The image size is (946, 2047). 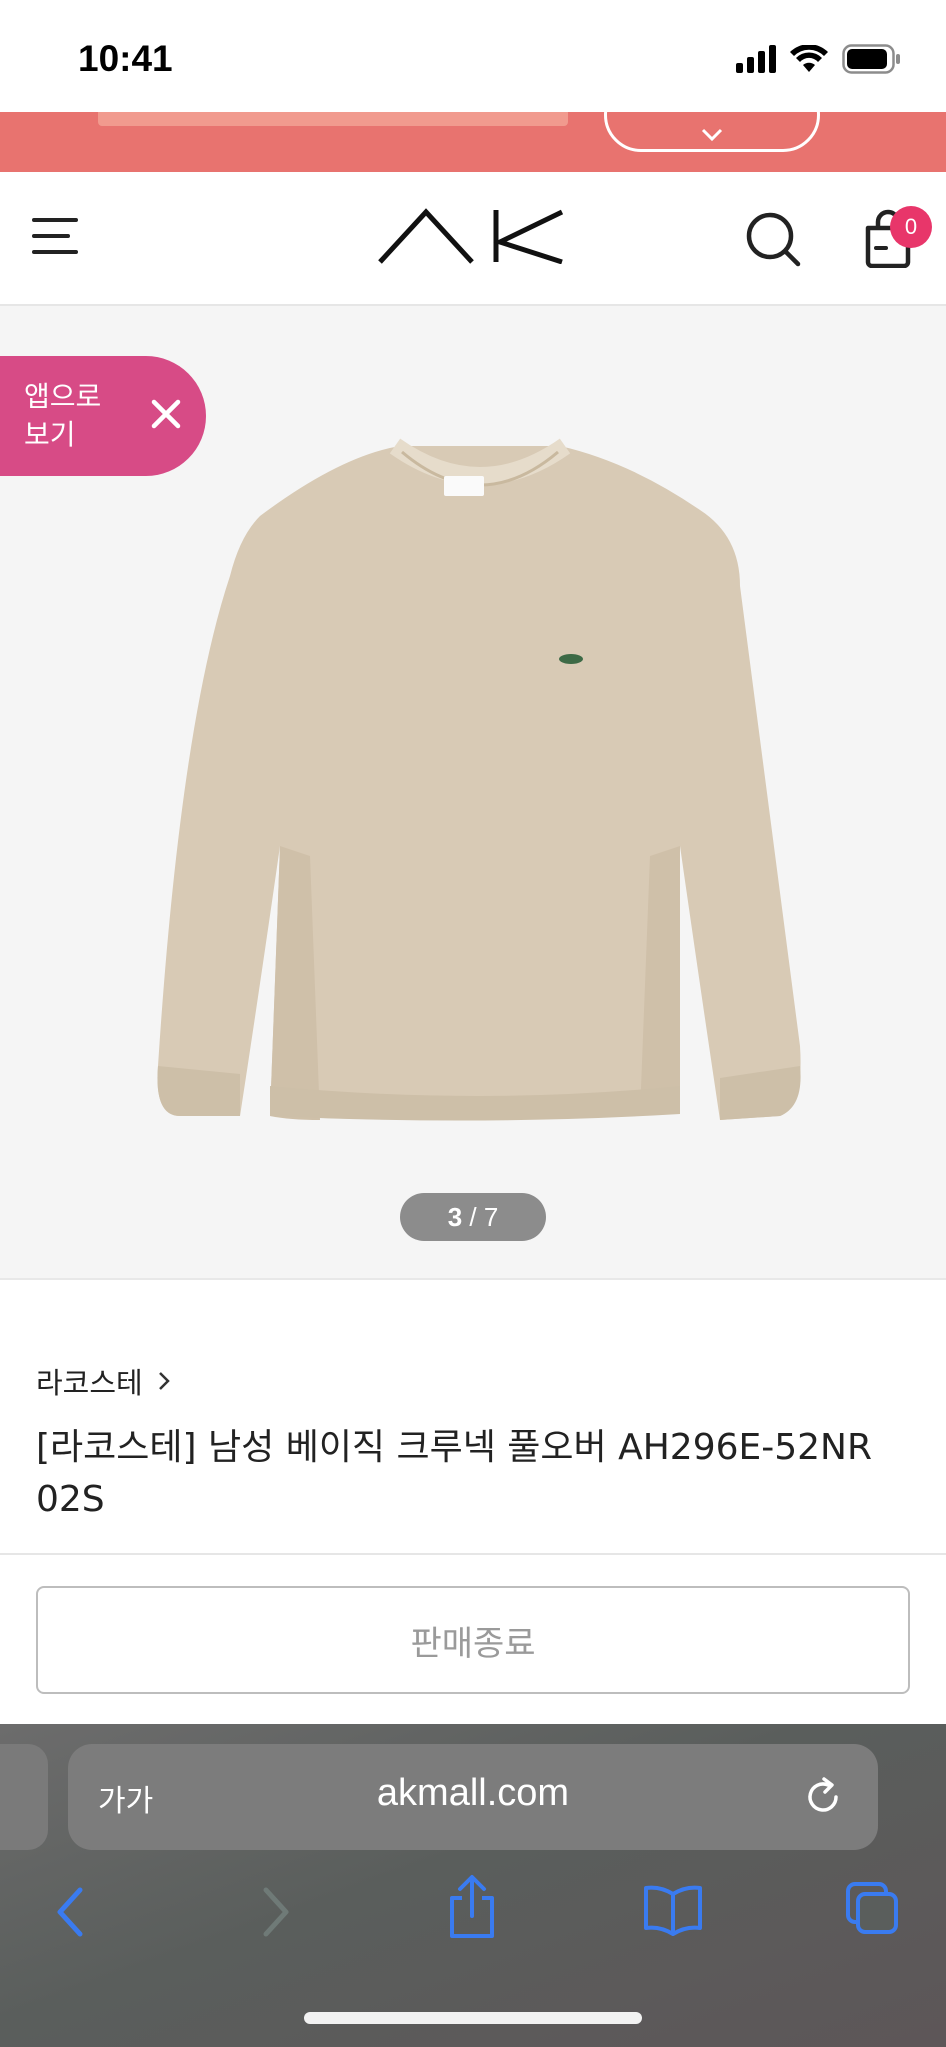 I want to click on reload-button, so click(x=823, y=1799).